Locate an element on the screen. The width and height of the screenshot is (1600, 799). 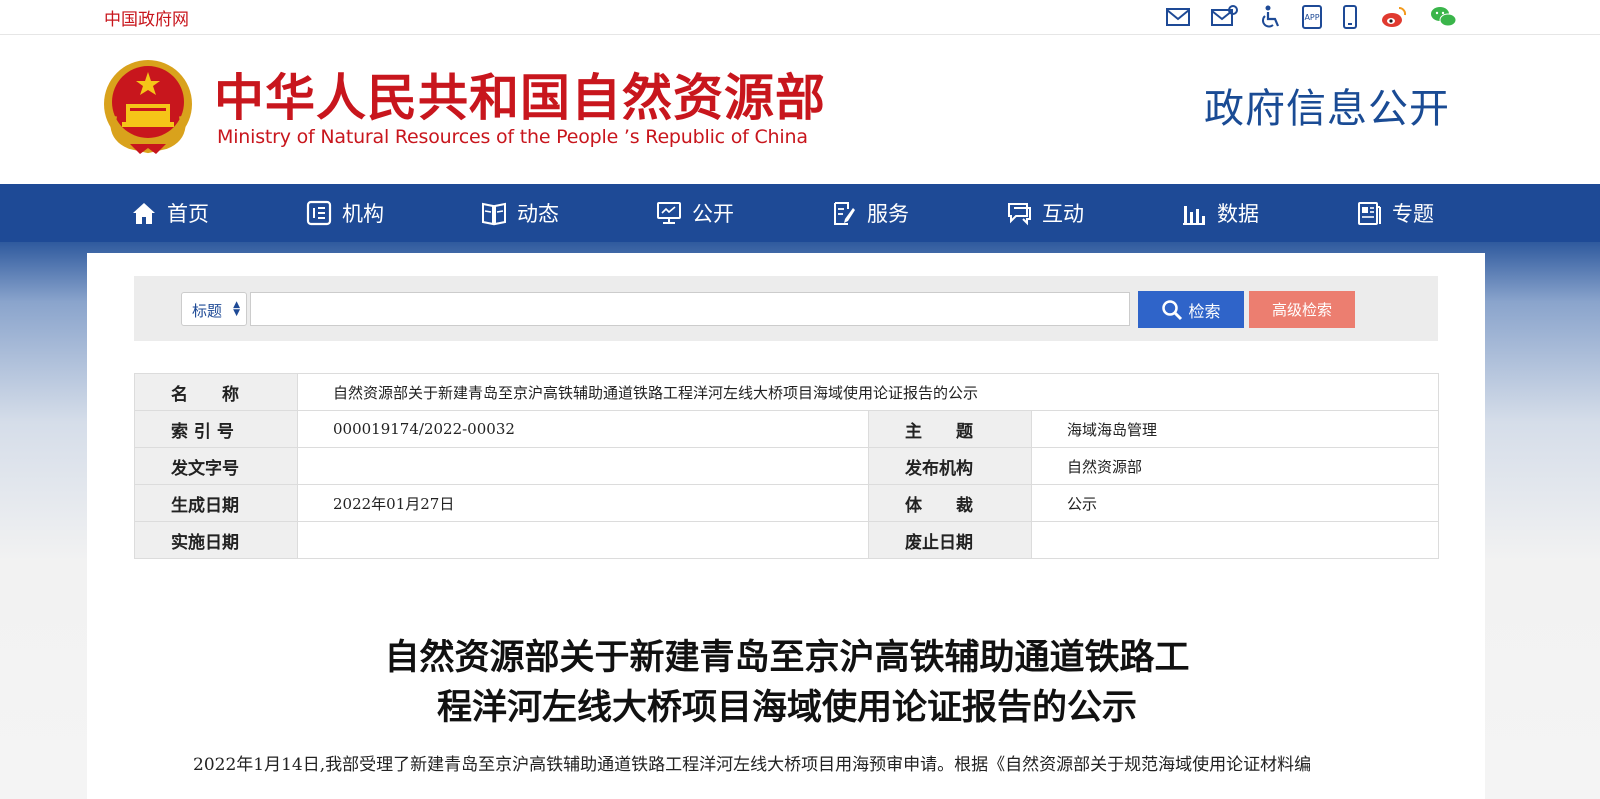
section-title: 政府信息公开 is located at coordinates (1327, 109).